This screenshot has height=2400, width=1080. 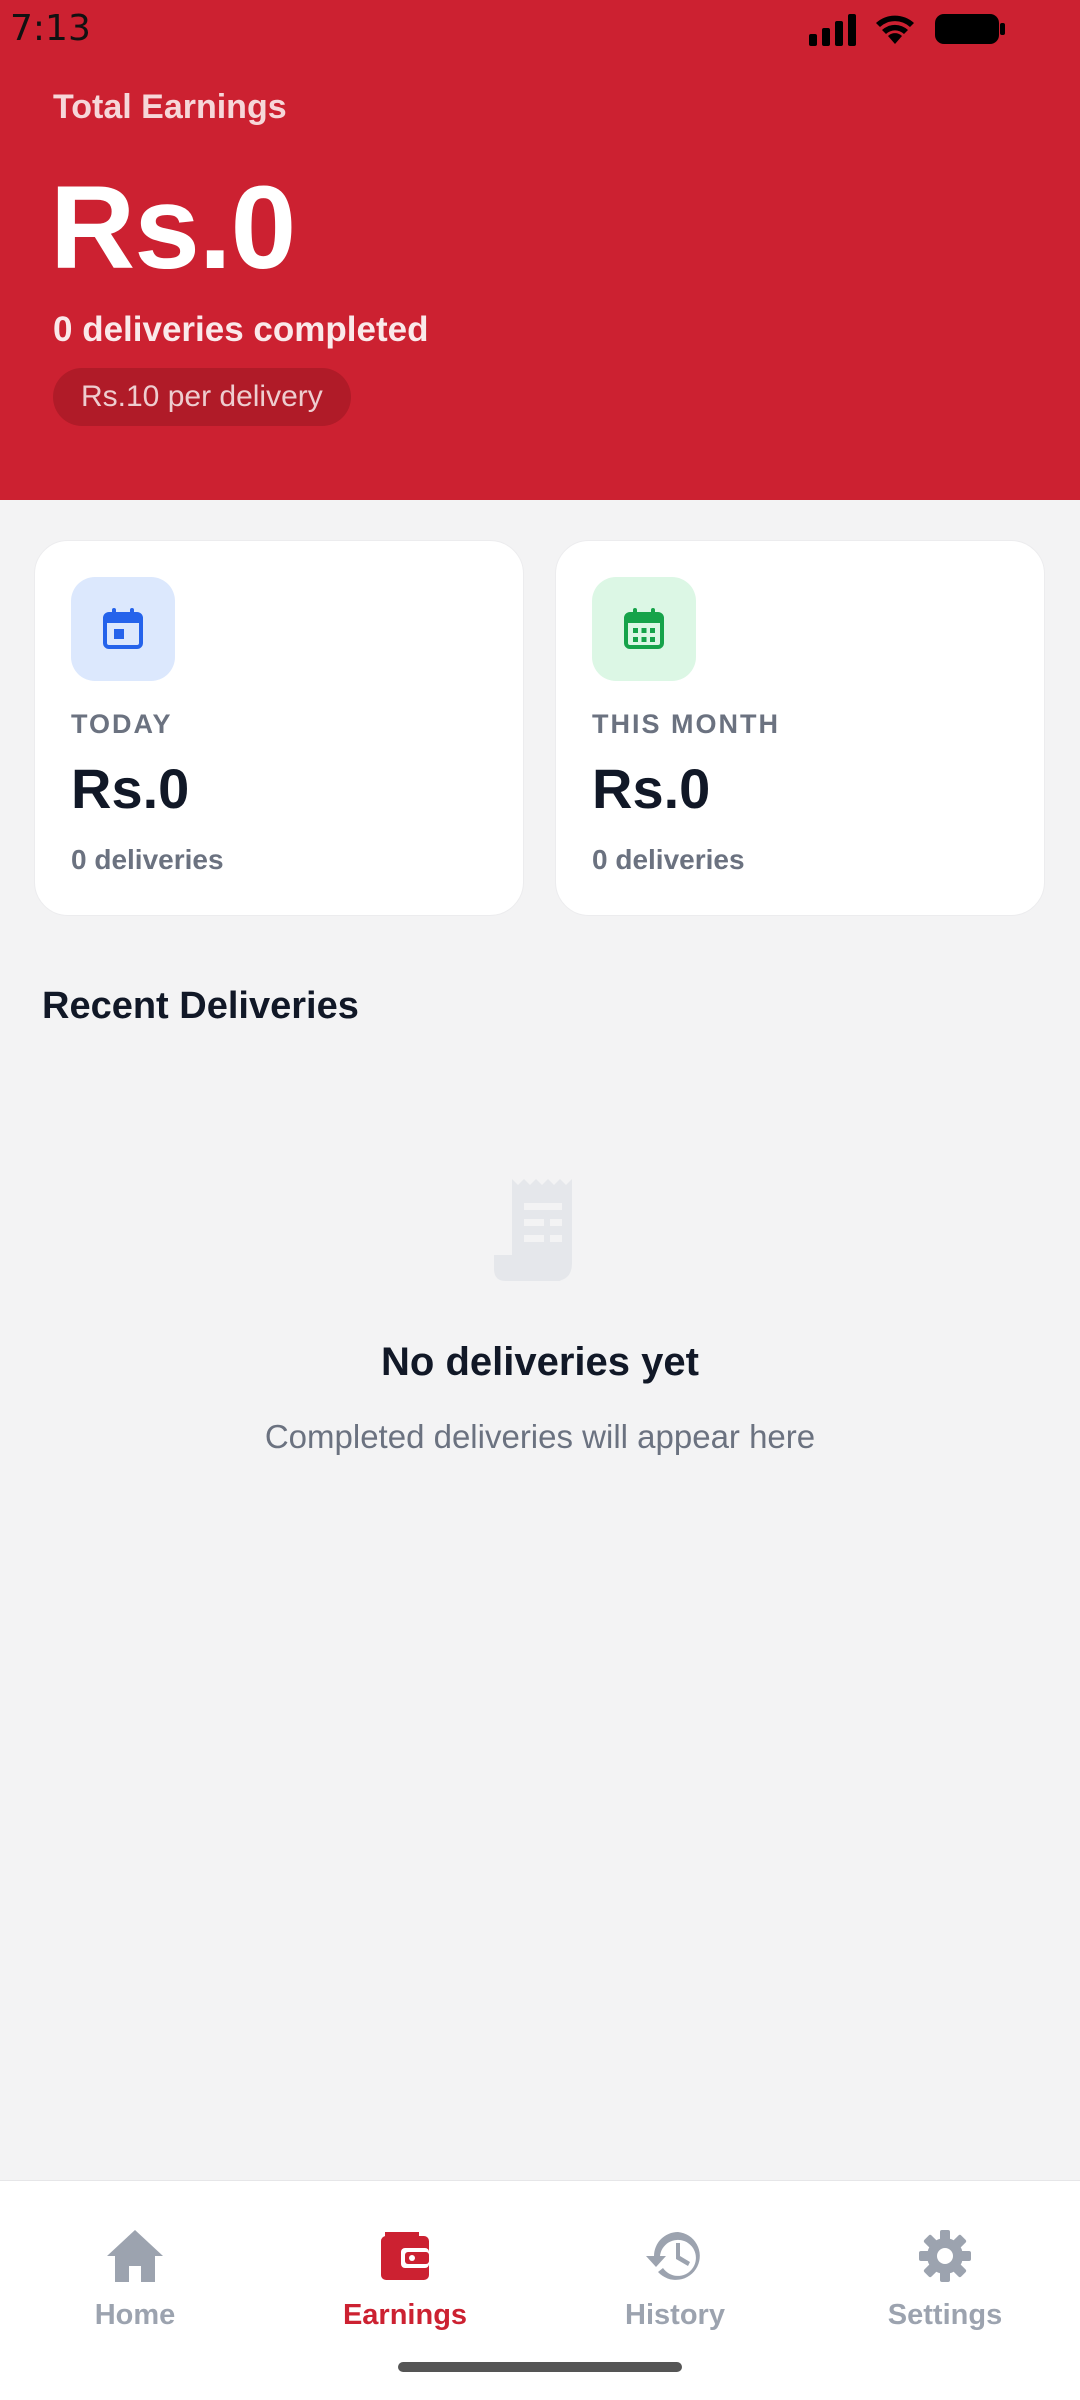 I want to click on status-icons, so click(x=907, y=29).